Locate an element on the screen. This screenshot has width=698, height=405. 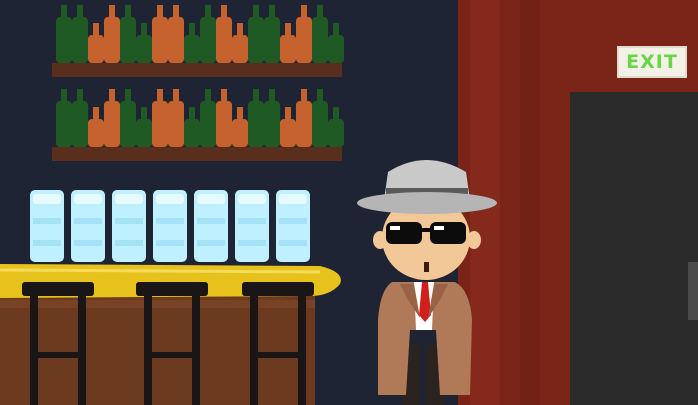
counter-front is located at coordinates (157, 348).